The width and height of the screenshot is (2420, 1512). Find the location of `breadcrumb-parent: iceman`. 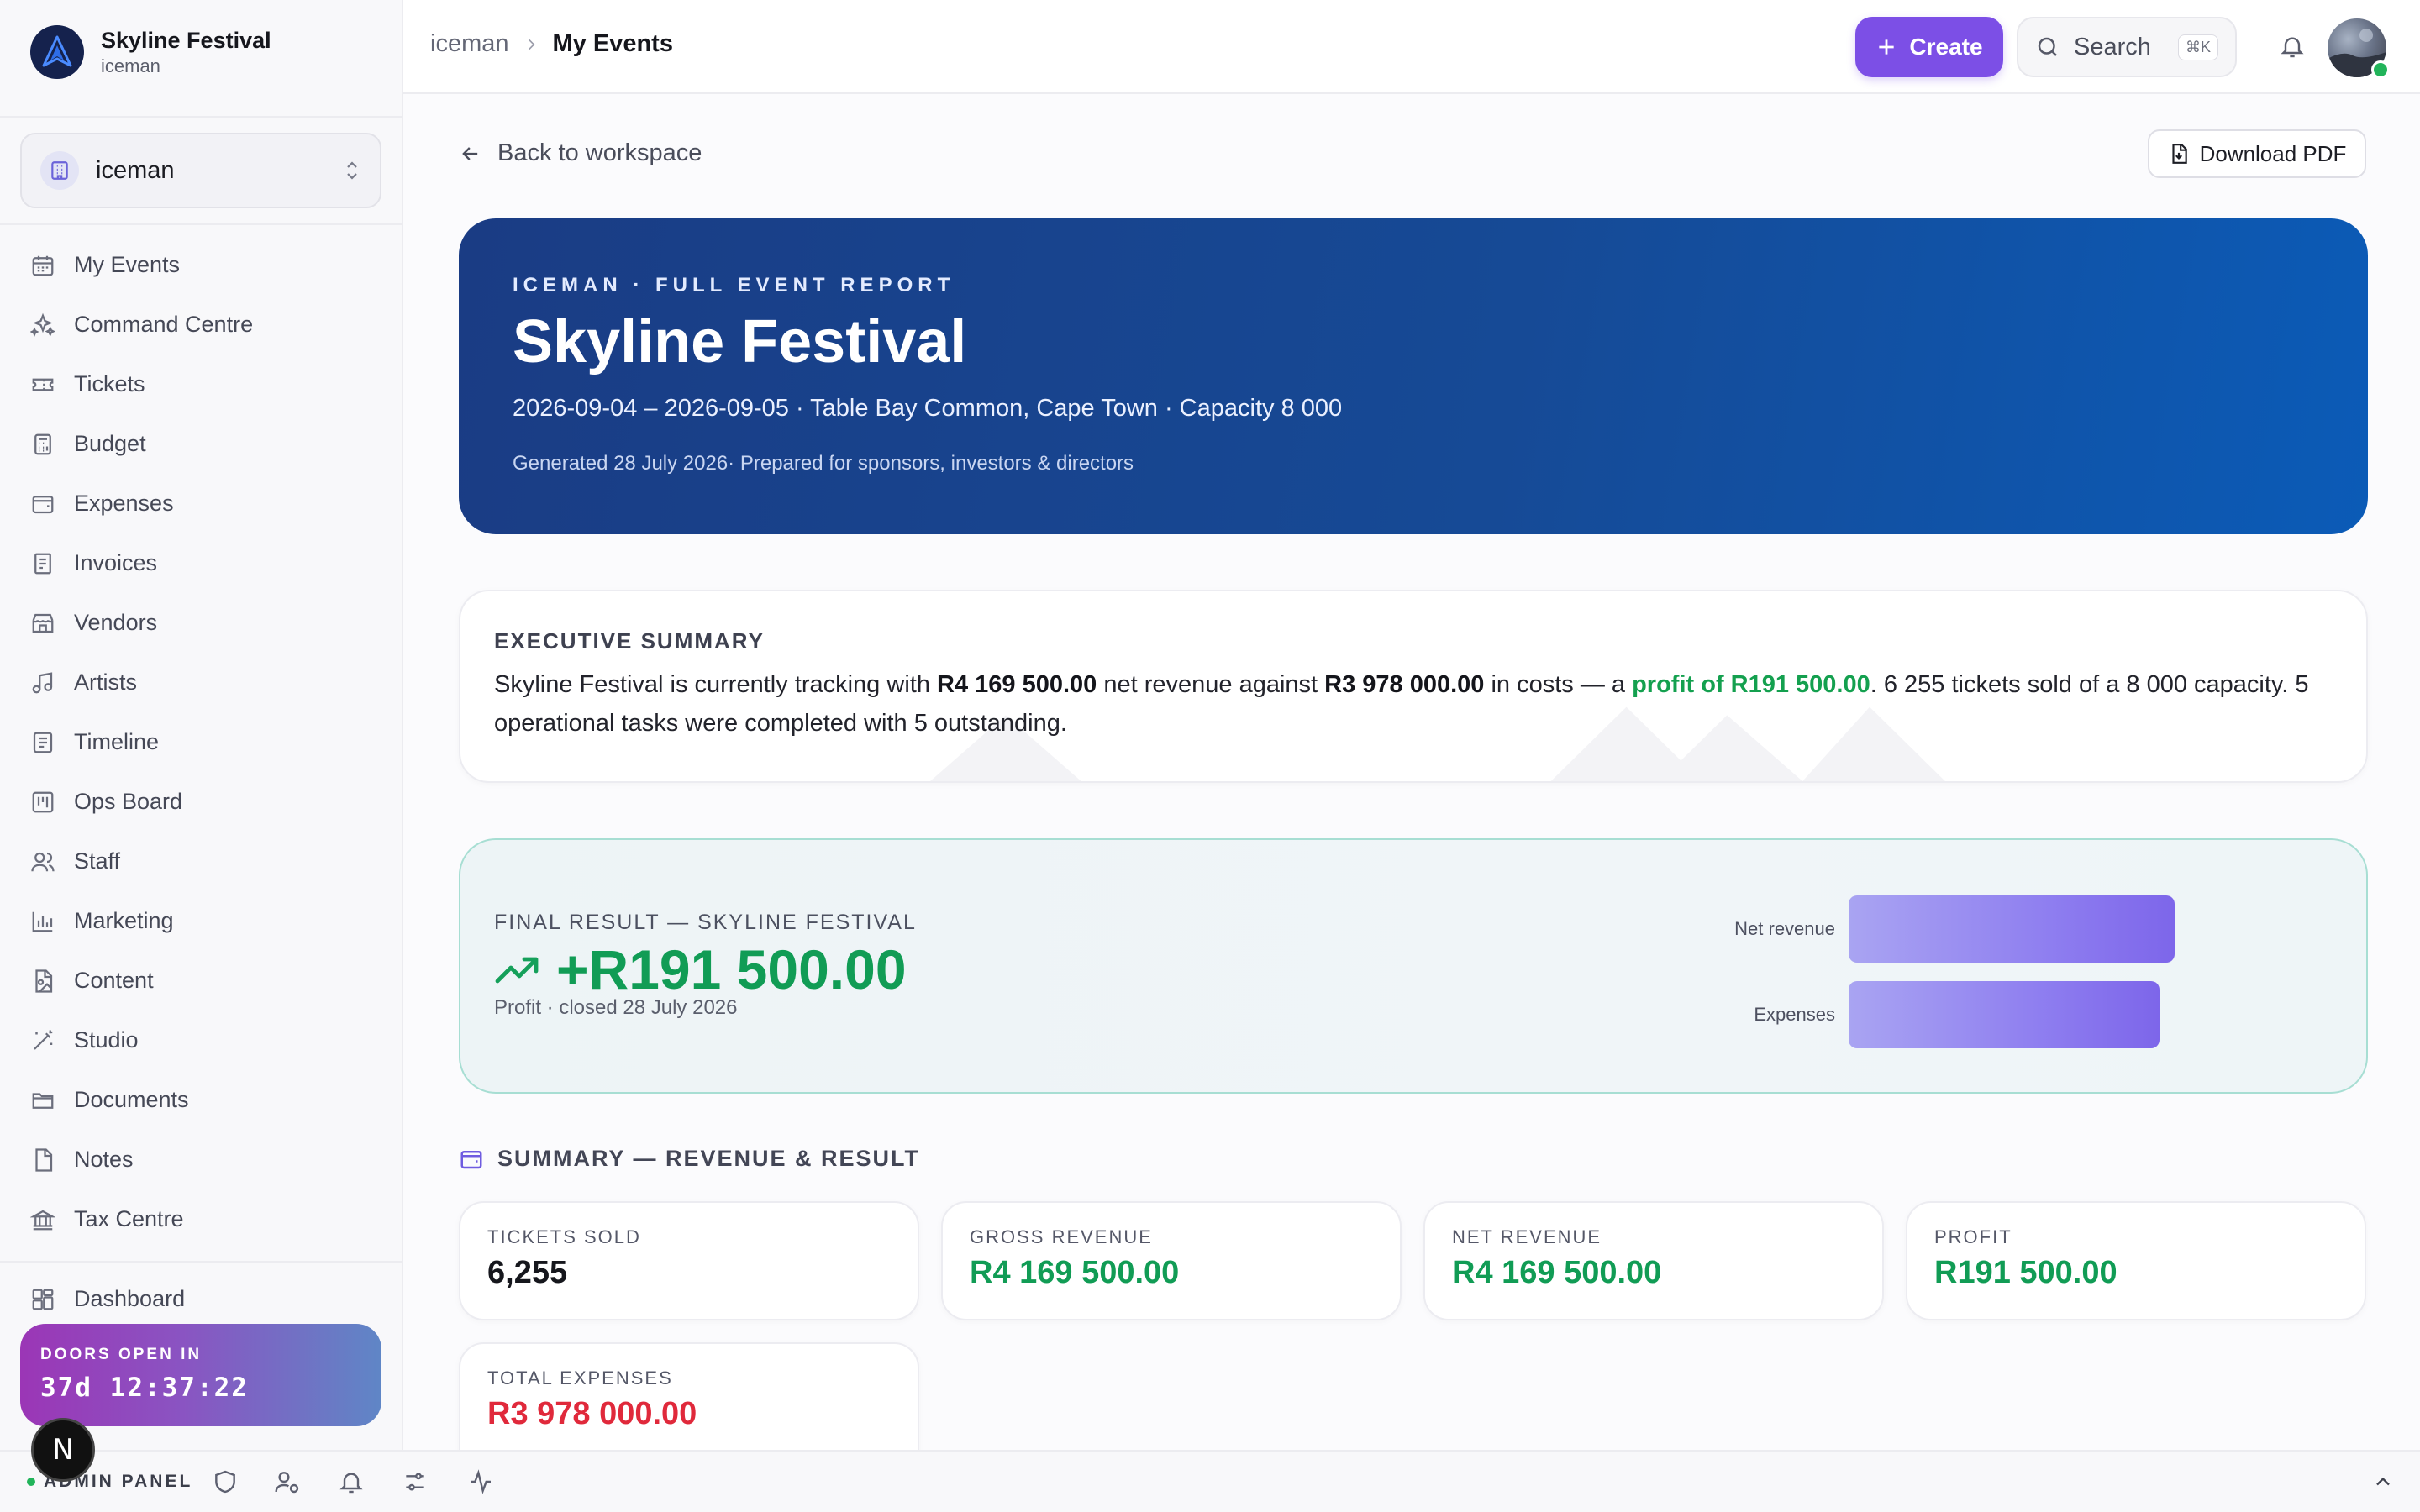

breadcrumb-parent: iceman is located at coordinates (469, 44).